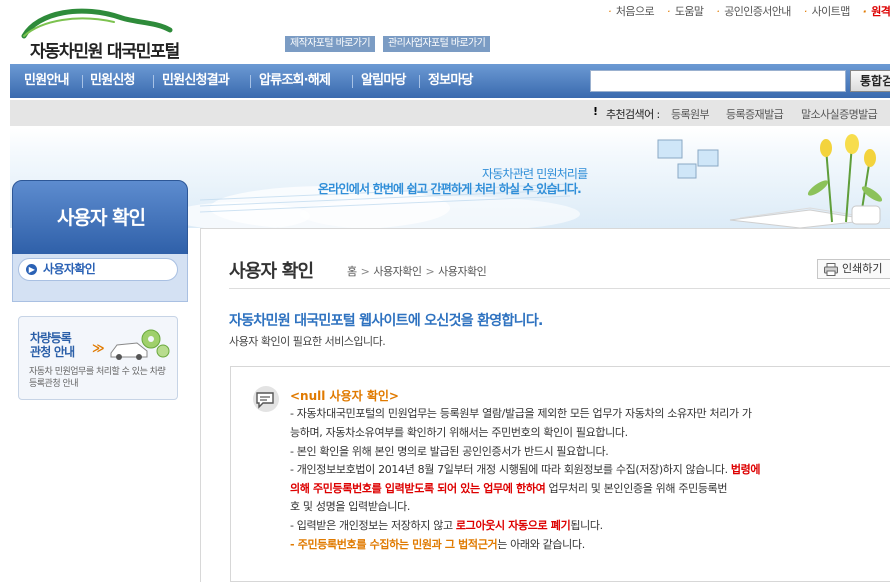 Image resolution: width=890 pixels, height=582 pixels. Describe the element at coordinates (437, 44) in the screenshot. I see `management-portal-button: 관리사업자포털 바로가기` at that location.